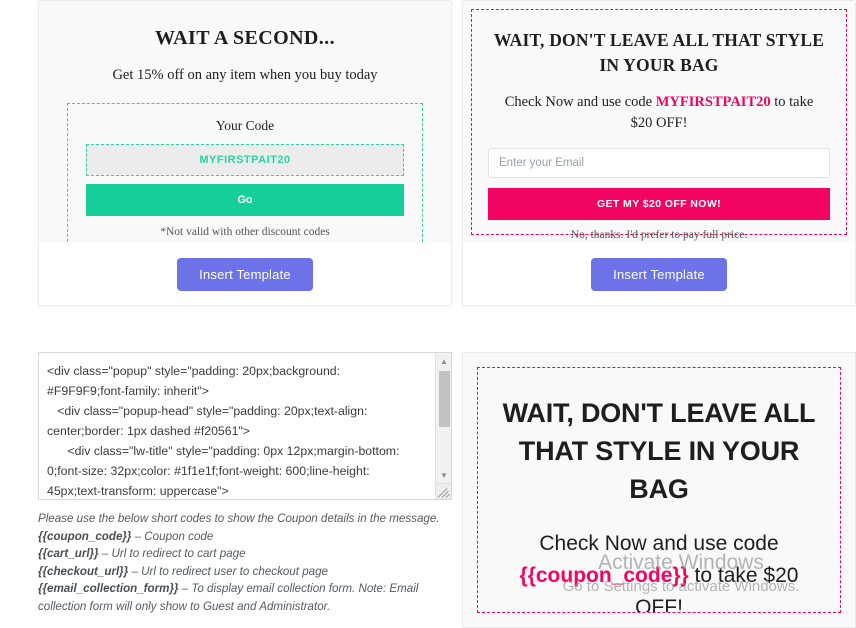 The image size is (856, 628). What do you see at coordinates (245, 160) in the screenshot?
I see `popup-green-coupon-code: MYFIRSTPAIT20` at bounding box center [245, 160].